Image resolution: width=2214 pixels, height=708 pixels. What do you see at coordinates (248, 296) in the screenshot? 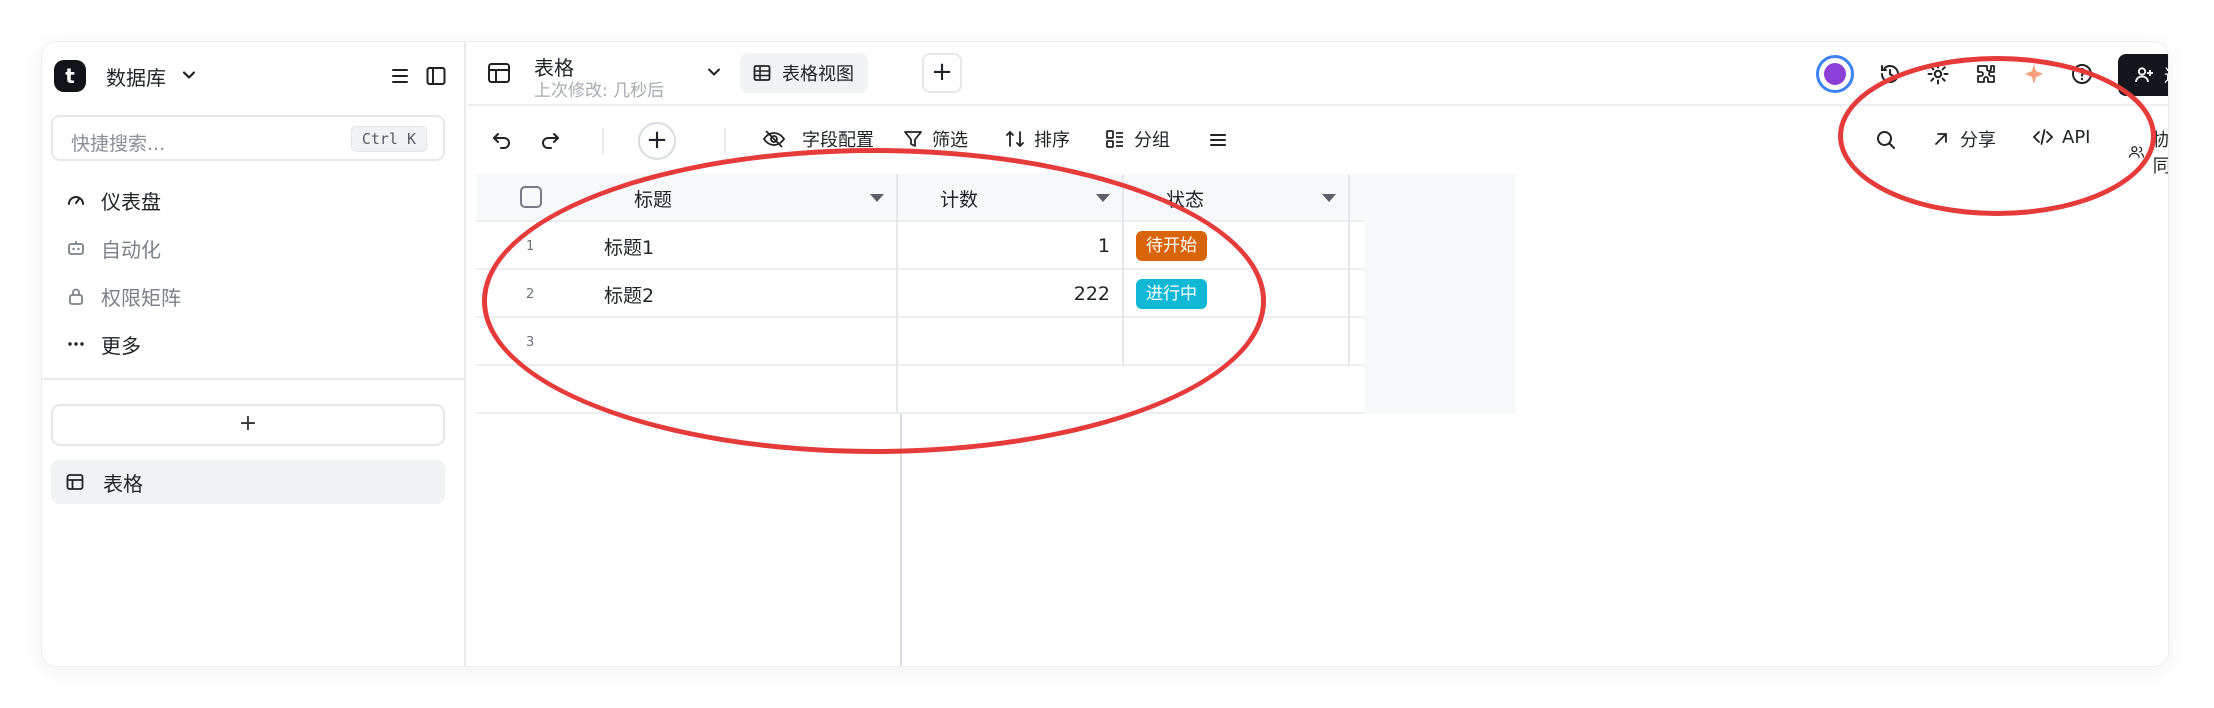
I see `sidebar-item-permissions: 权限矩阵` at bounding box center [248, 296].